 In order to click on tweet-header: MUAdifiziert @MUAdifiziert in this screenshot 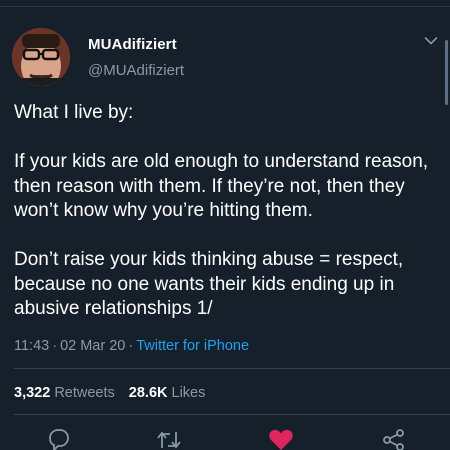, I will do `click(225, 58)`.